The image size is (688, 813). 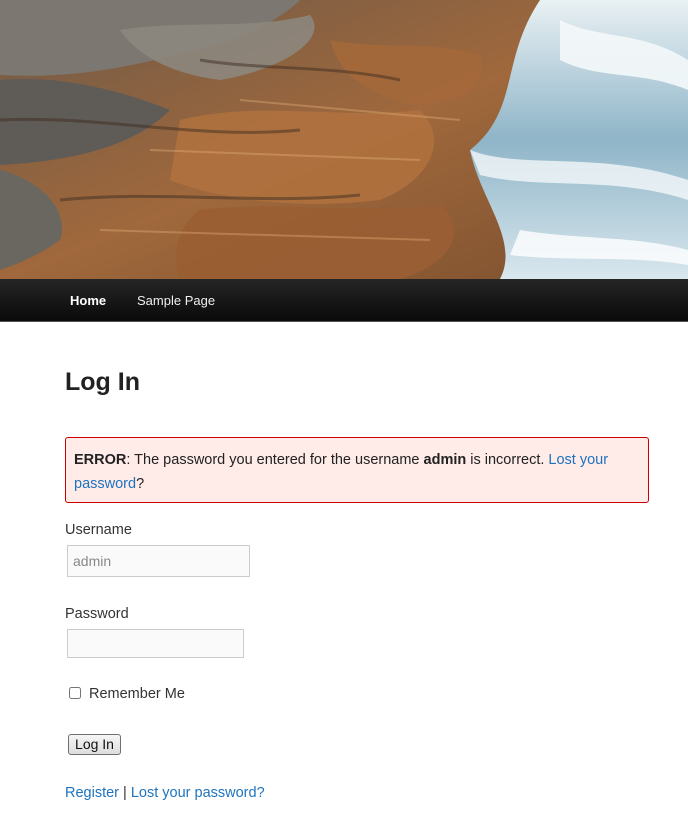 I want to click on username-input, so click(x=158, y=561).